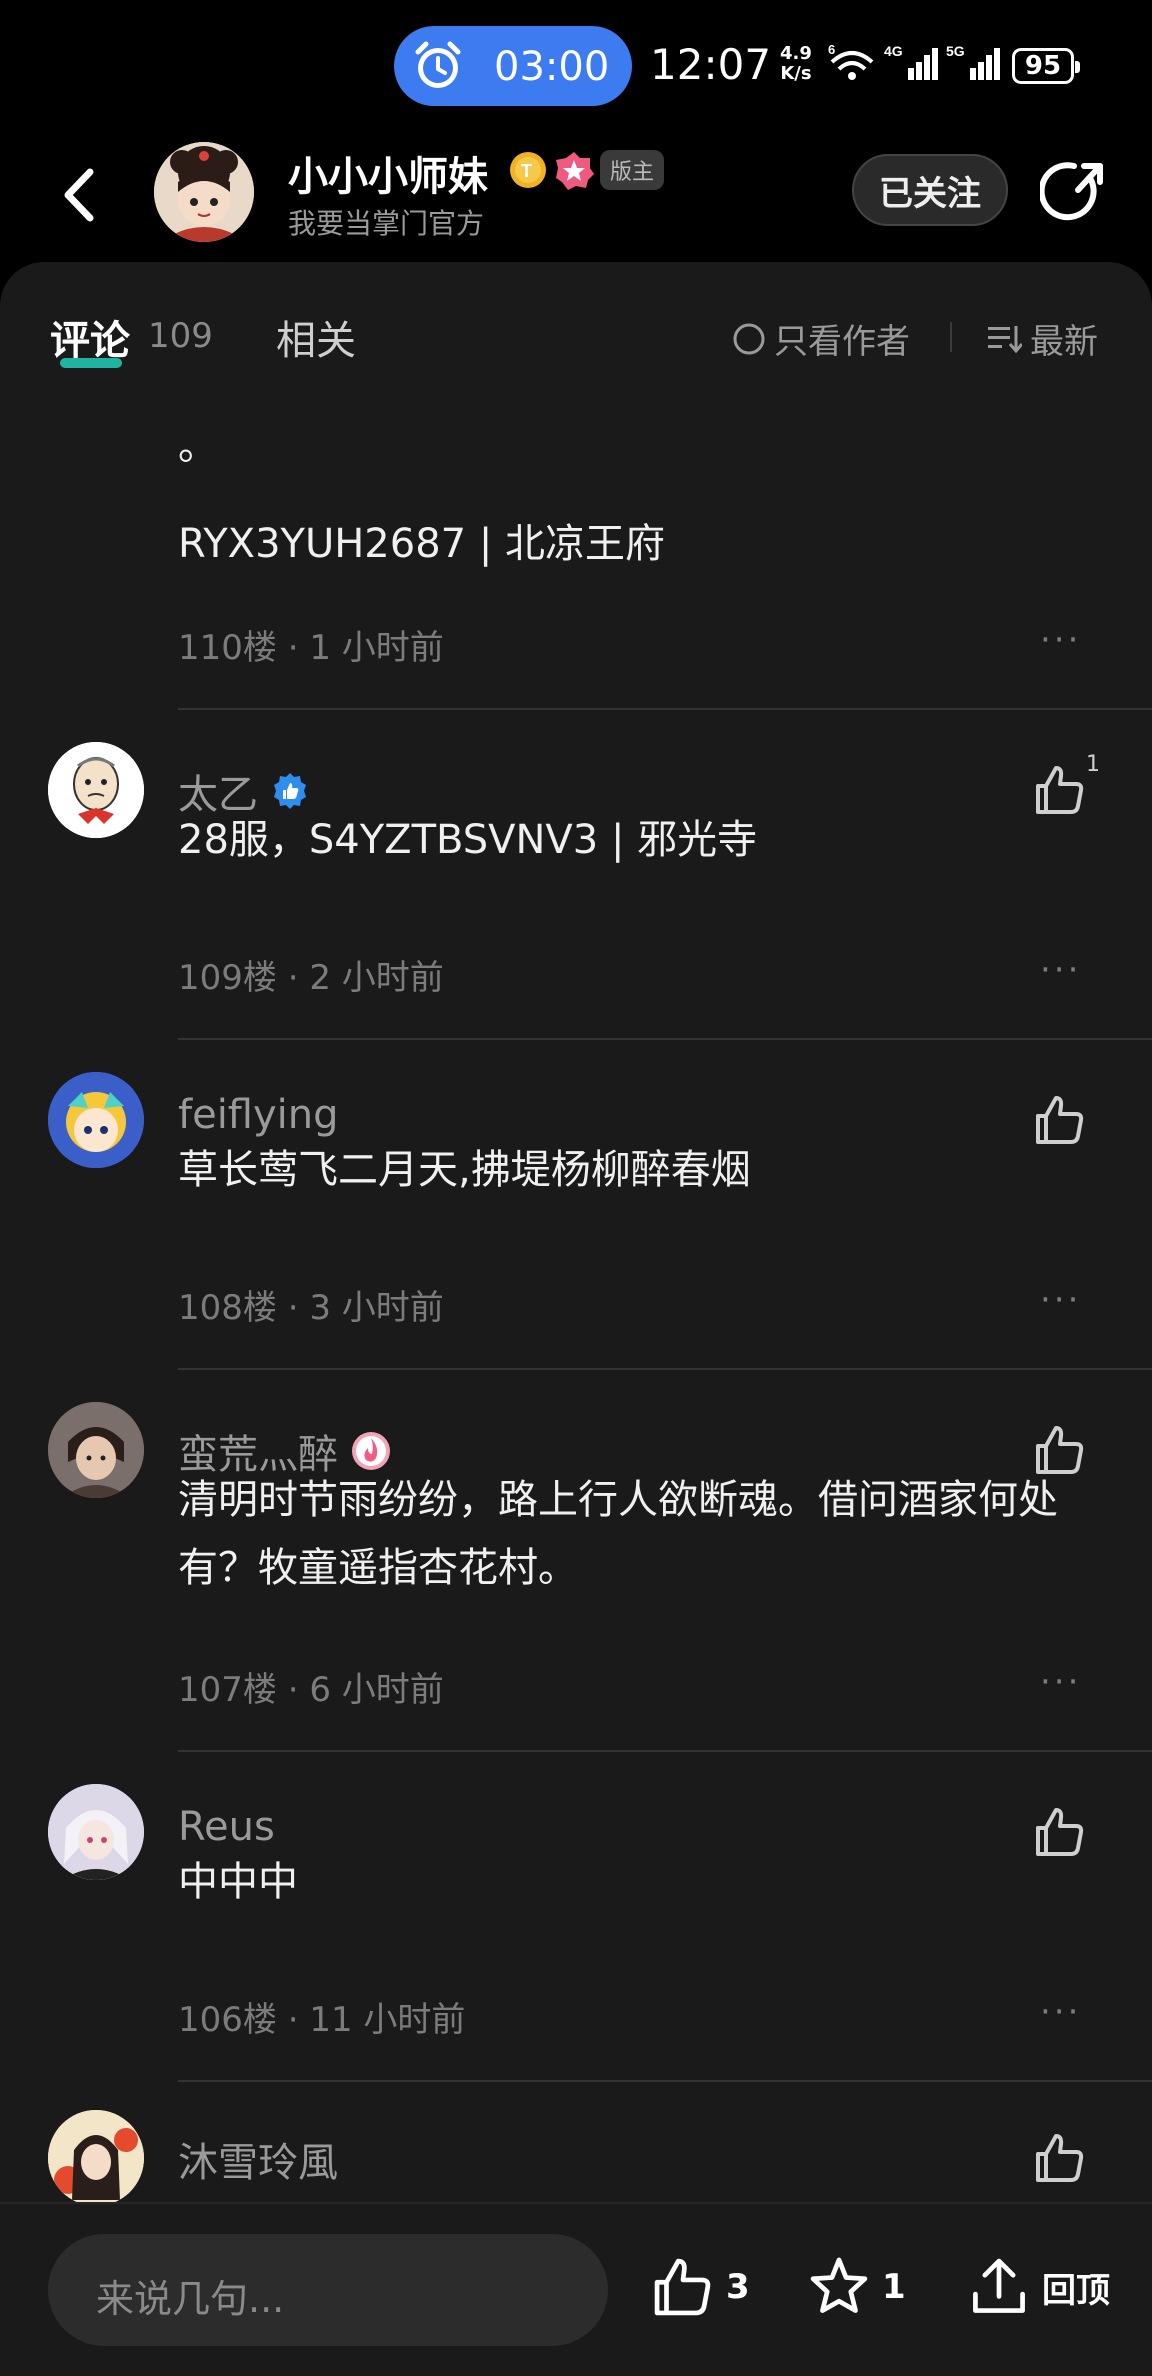 The height and width of the screenshot is (2376, 1152). Describe the element at coordinates (180, 336) in the screenshot. I see `comments-count: 109` at that location.